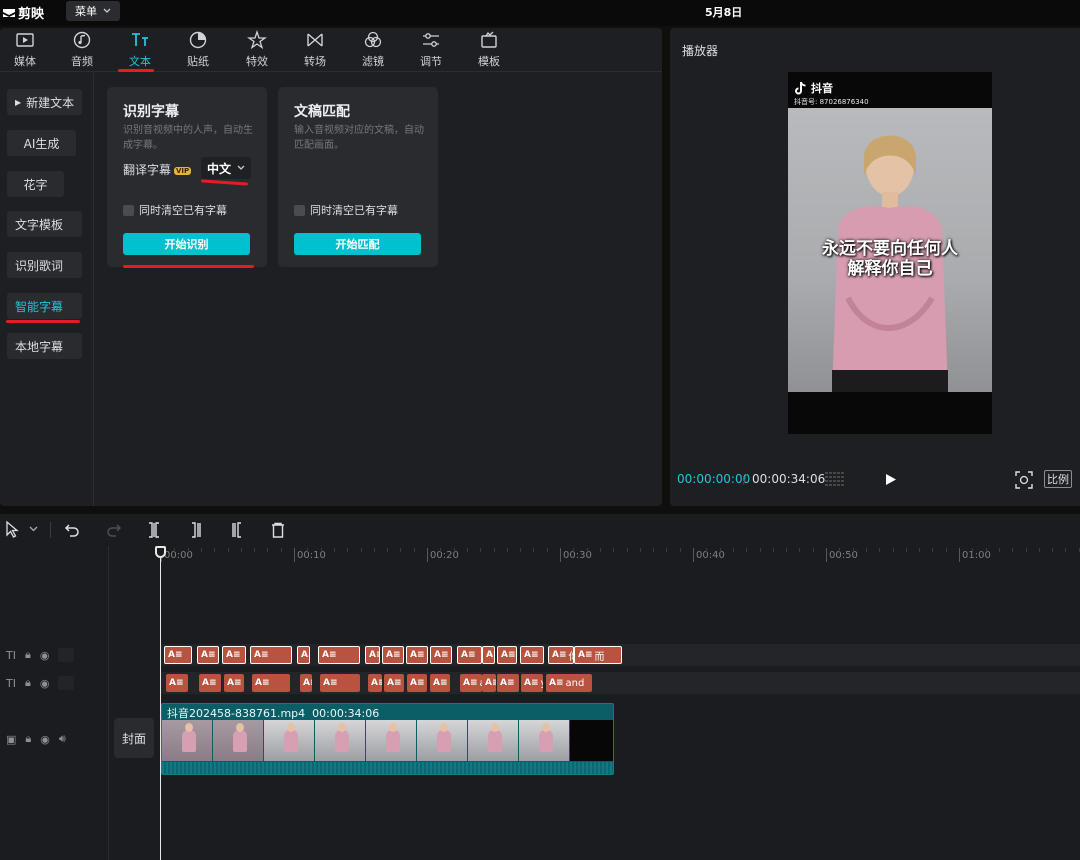 The image size is (1080, 860). I want to click on text-clip-label: 而, so click(599, 657).